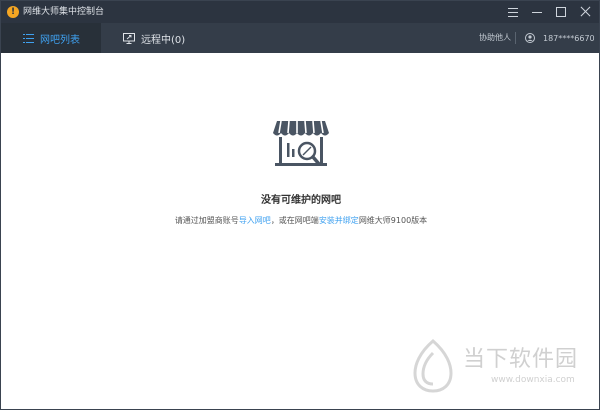 This screenshot has height=410, width=600. What do you see at coordinates (129, 38) in the screenshot?
I see `monitor-icon` at bounding box center [129, 38].